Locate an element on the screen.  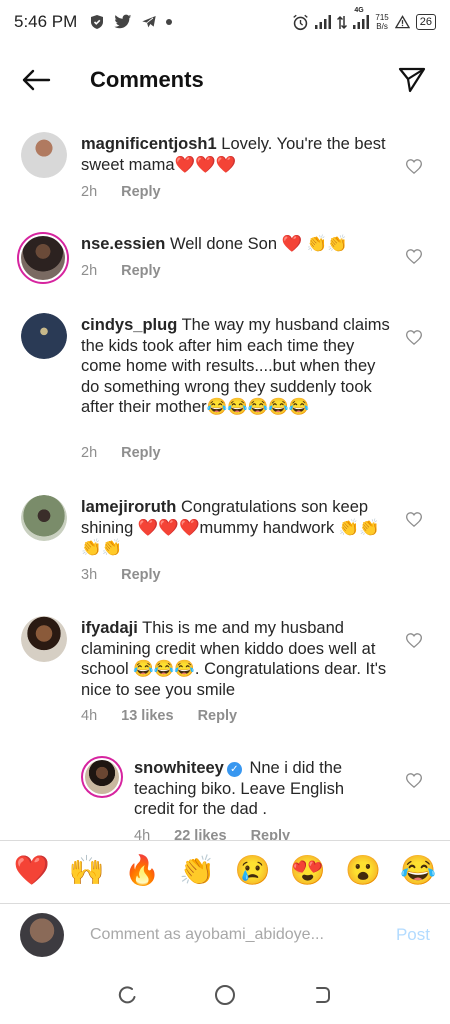
status-bar: 5:46 PM 4G 715 B/s 26 is located at coordinates (225, 22).